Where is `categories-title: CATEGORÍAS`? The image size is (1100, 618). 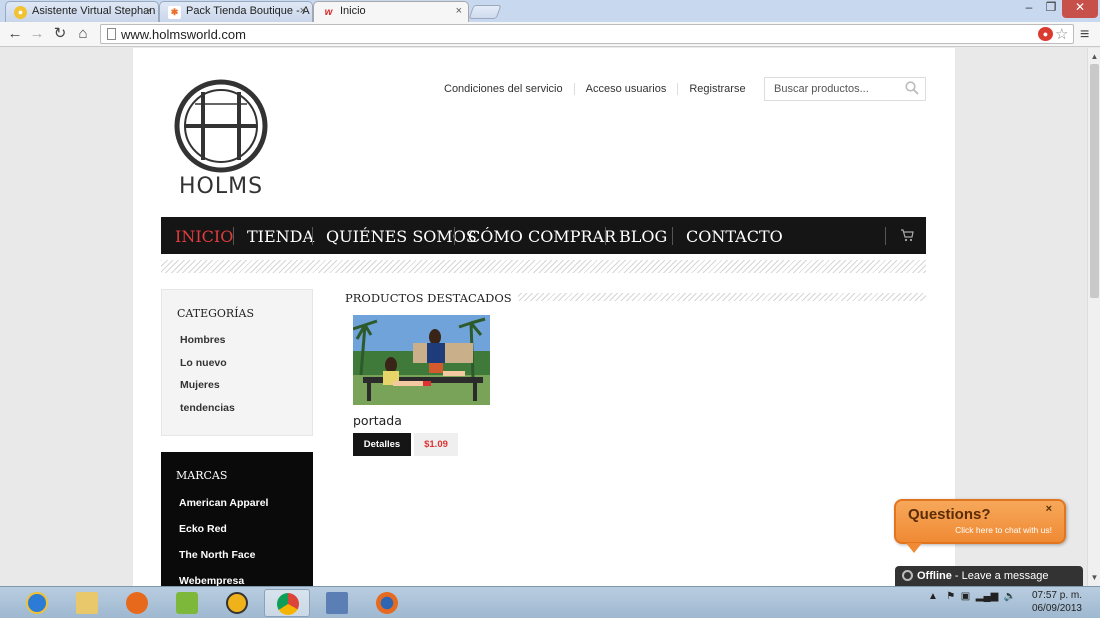 categories-title: CATEGORÍAS is located at coordinates (216, 313).